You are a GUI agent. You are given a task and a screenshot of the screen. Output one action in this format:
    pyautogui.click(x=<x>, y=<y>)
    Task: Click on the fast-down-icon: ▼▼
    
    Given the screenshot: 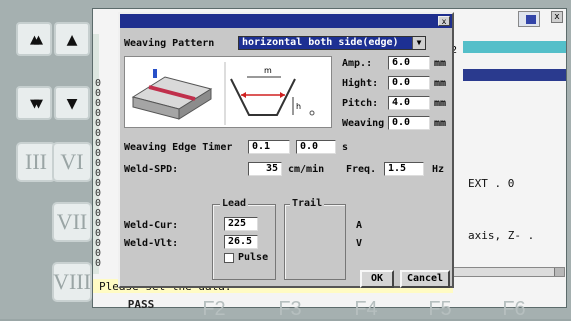 What is the action you would take?
    pyautogui.click(x=36, y=103)
    